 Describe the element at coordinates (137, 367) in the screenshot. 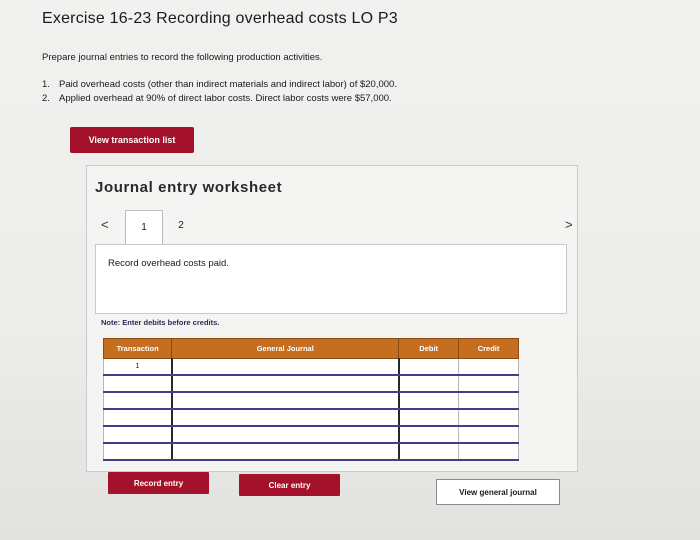

I see `transaction-cell: 1` at that location.